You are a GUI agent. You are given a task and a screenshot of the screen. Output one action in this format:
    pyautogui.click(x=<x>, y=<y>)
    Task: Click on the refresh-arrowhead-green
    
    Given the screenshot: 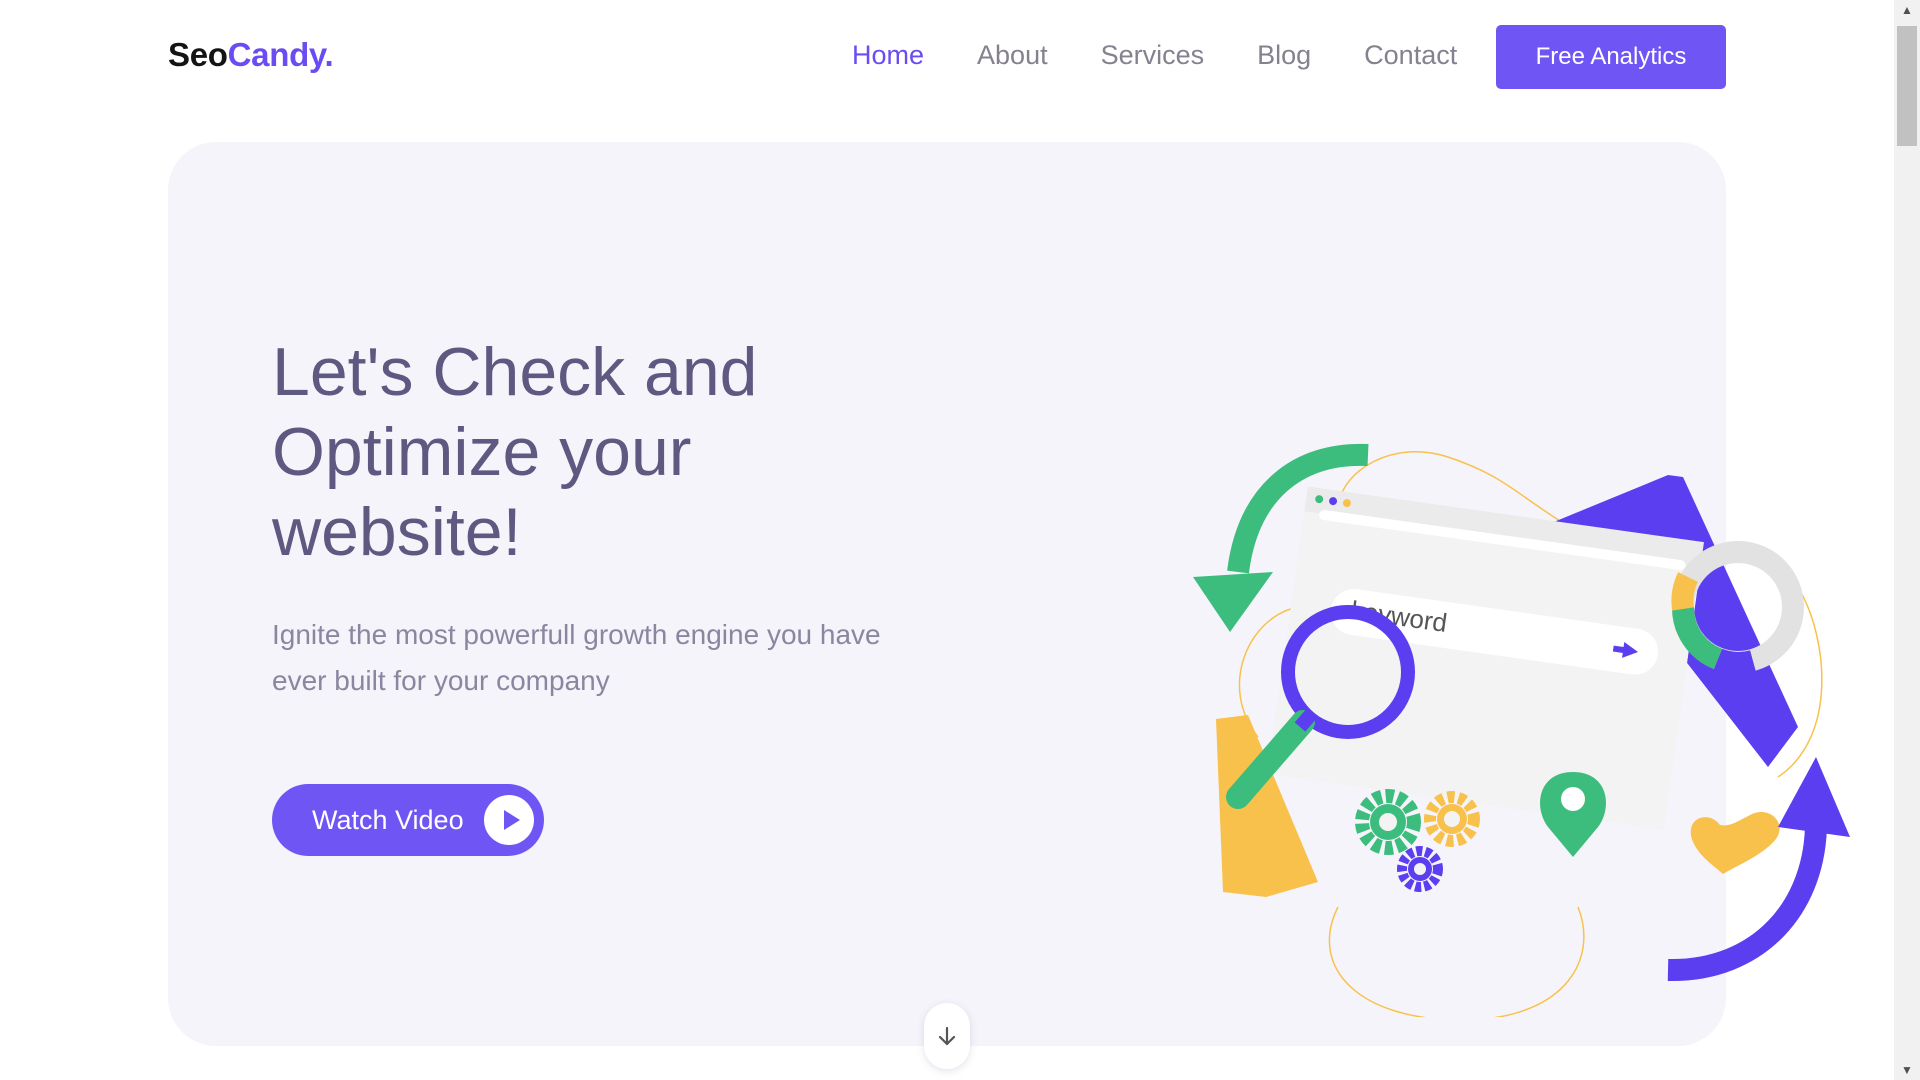 What is the action you would take?
    pyautogui.click(x=1233, y=602)
    